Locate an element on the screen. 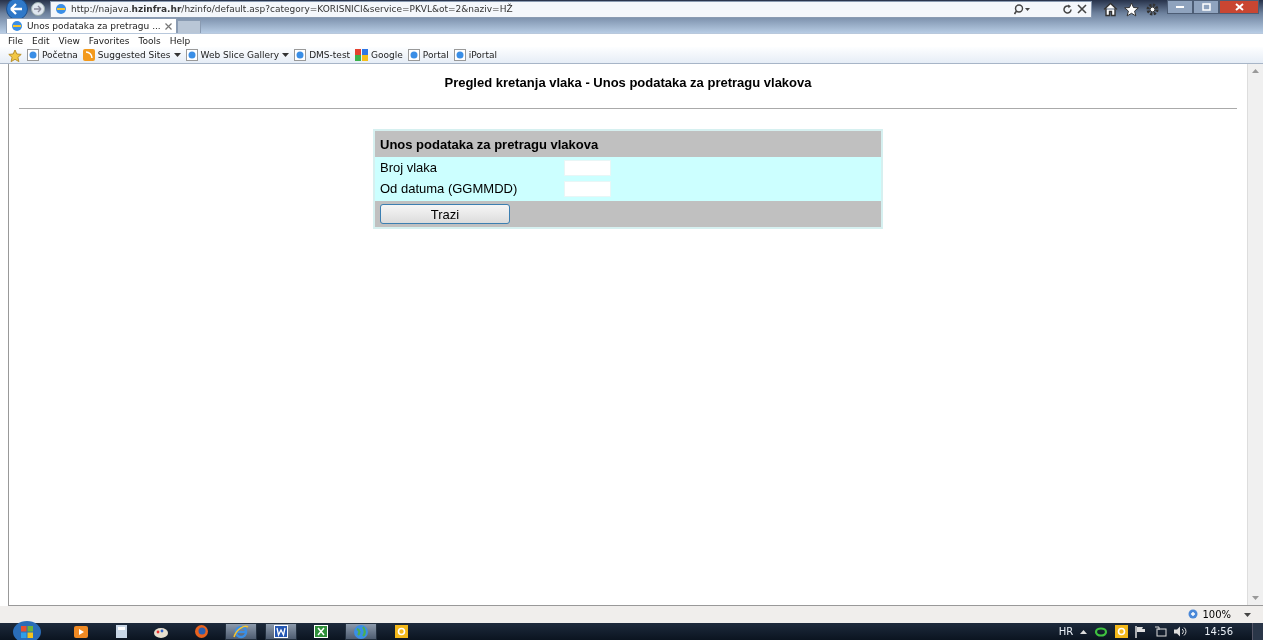  favorites-link: Suggested Sites is located at coordinates (131, 55).